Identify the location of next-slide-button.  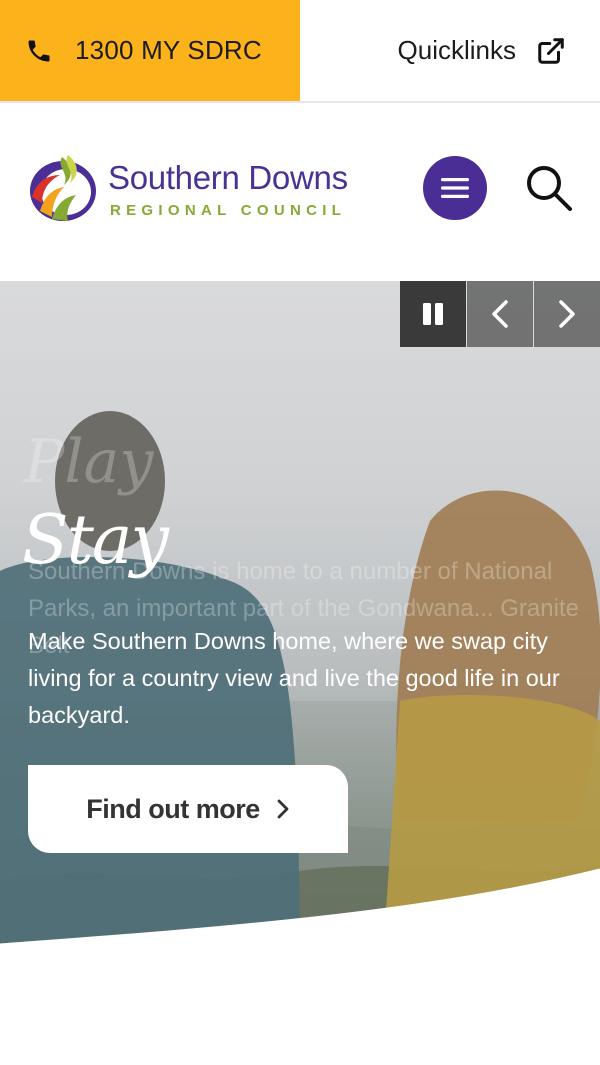
(567, 314).